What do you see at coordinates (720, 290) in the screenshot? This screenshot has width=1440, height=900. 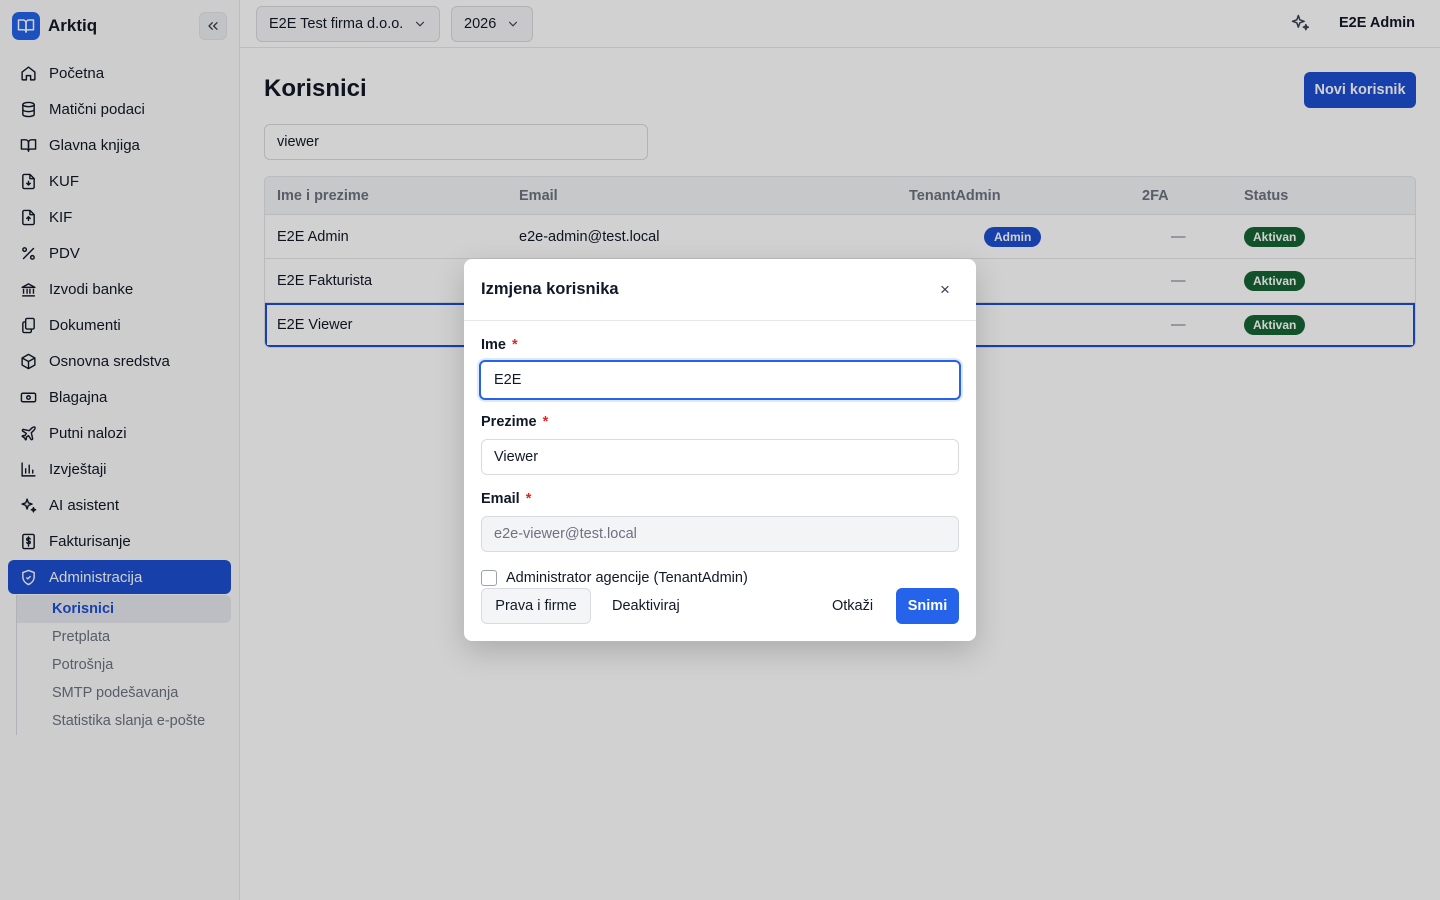 I see `dialog-header: Izmjena korisnika ×` at bounding box center [720, 290].